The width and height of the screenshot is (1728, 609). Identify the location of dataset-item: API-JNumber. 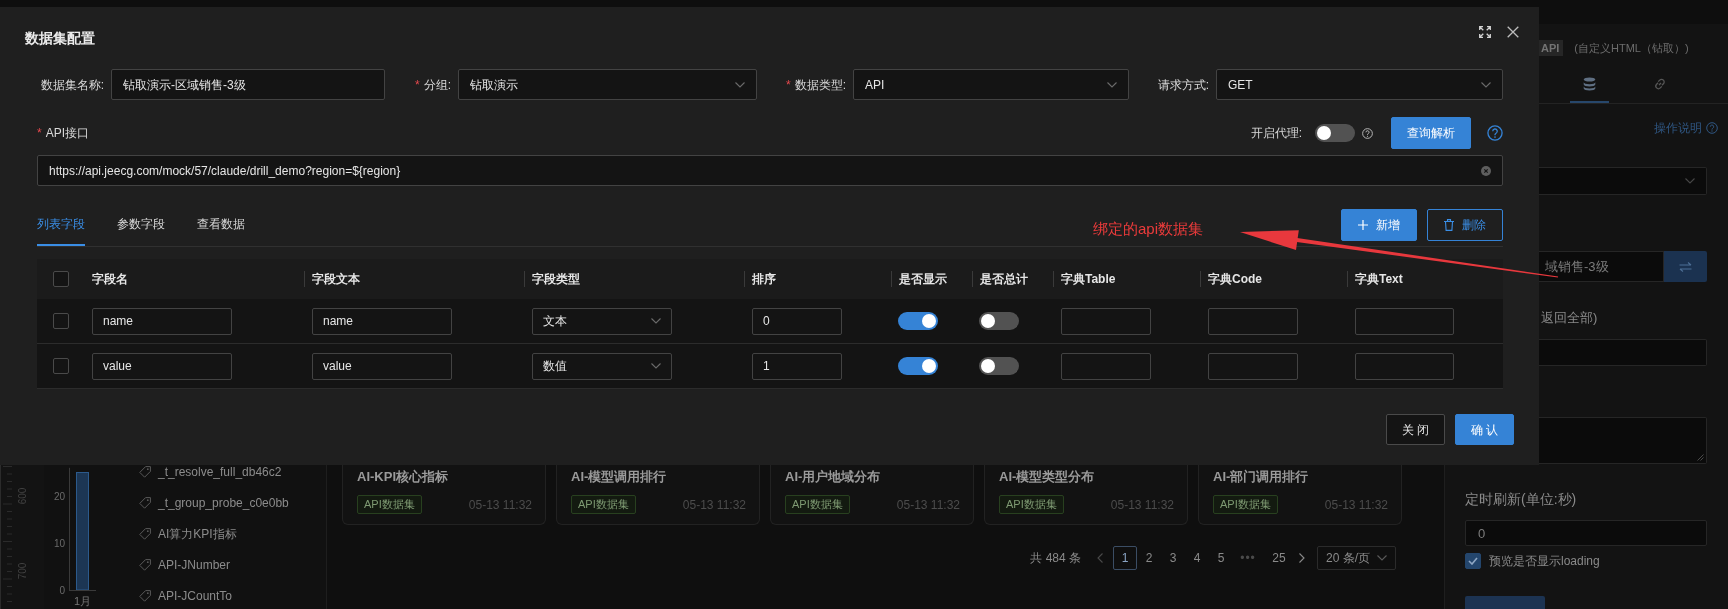
(213, 573).